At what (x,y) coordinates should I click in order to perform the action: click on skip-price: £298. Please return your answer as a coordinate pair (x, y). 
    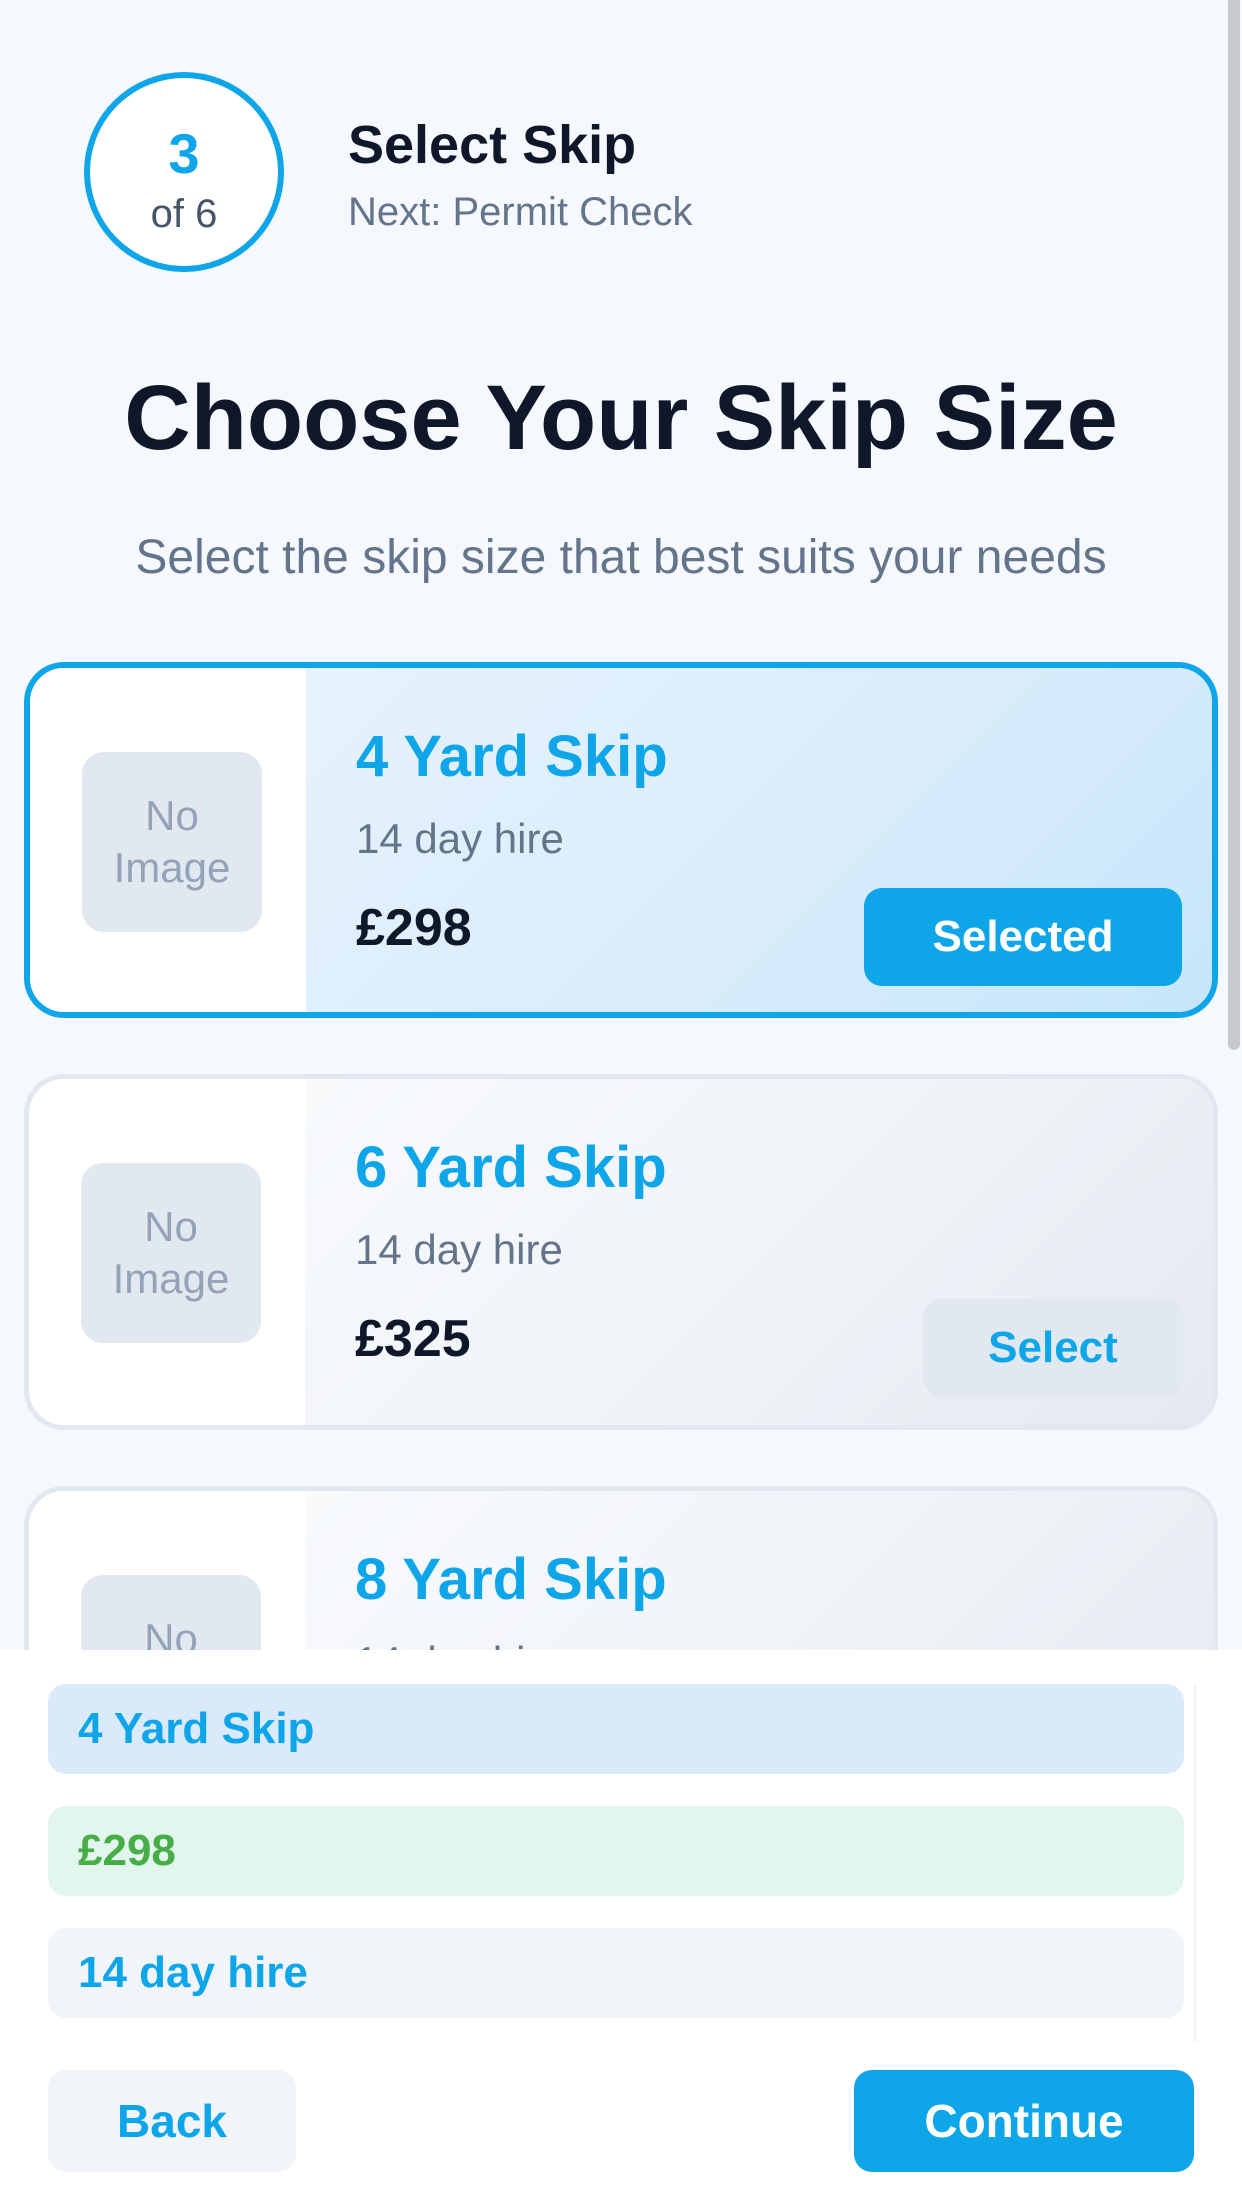
    Looking at the image, I should click on (414, 928).